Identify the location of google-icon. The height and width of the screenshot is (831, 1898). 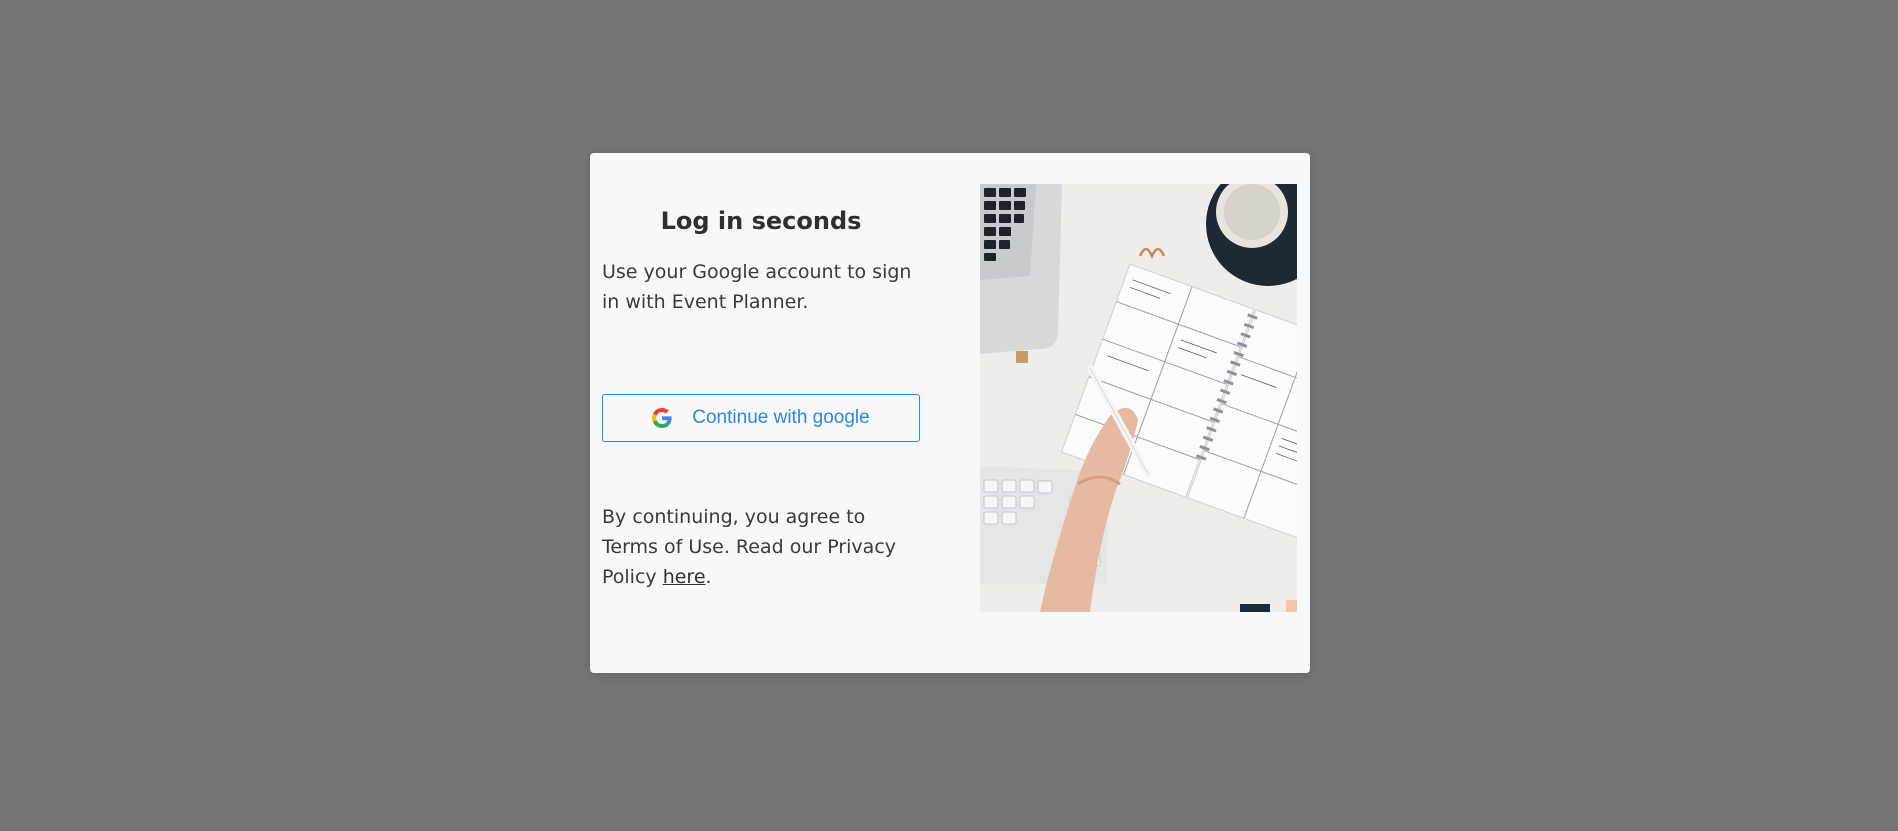
(662, 418).